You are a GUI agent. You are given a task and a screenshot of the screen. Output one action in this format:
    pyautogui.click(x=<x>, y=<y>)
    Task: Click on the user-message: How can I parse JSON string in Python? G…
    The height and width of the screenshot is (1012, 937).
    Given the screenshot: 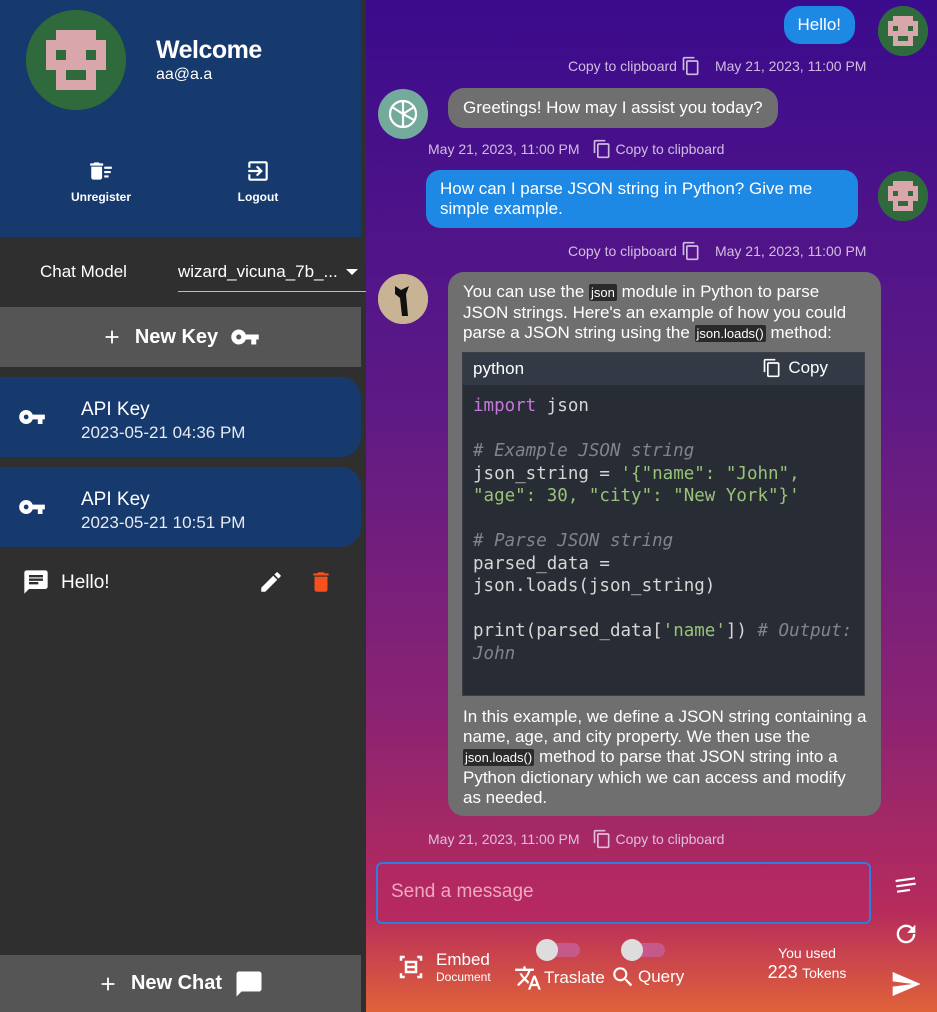 What is the action you would take?
    pyautogui.click(x=642, y=199)
    